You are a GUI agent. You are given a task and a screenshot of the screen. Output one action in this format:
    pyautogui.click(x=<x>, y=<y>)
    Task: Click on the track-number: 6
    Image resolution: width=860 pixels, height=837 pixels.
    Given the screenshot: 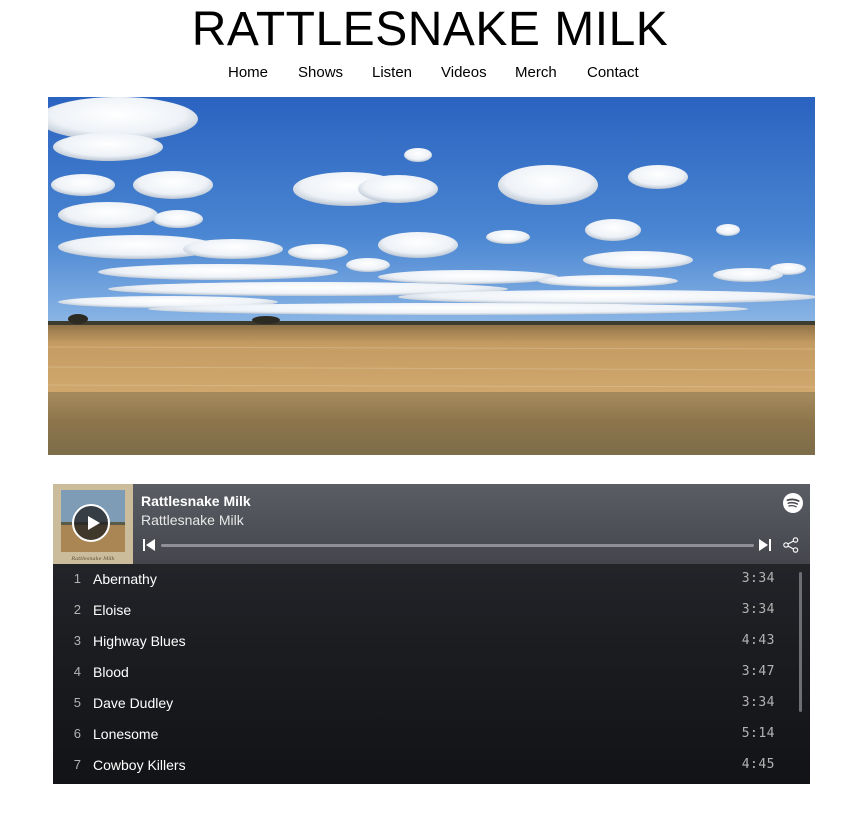 What is the action you would take?
    pyautogui.click(x=77, y=733)
    